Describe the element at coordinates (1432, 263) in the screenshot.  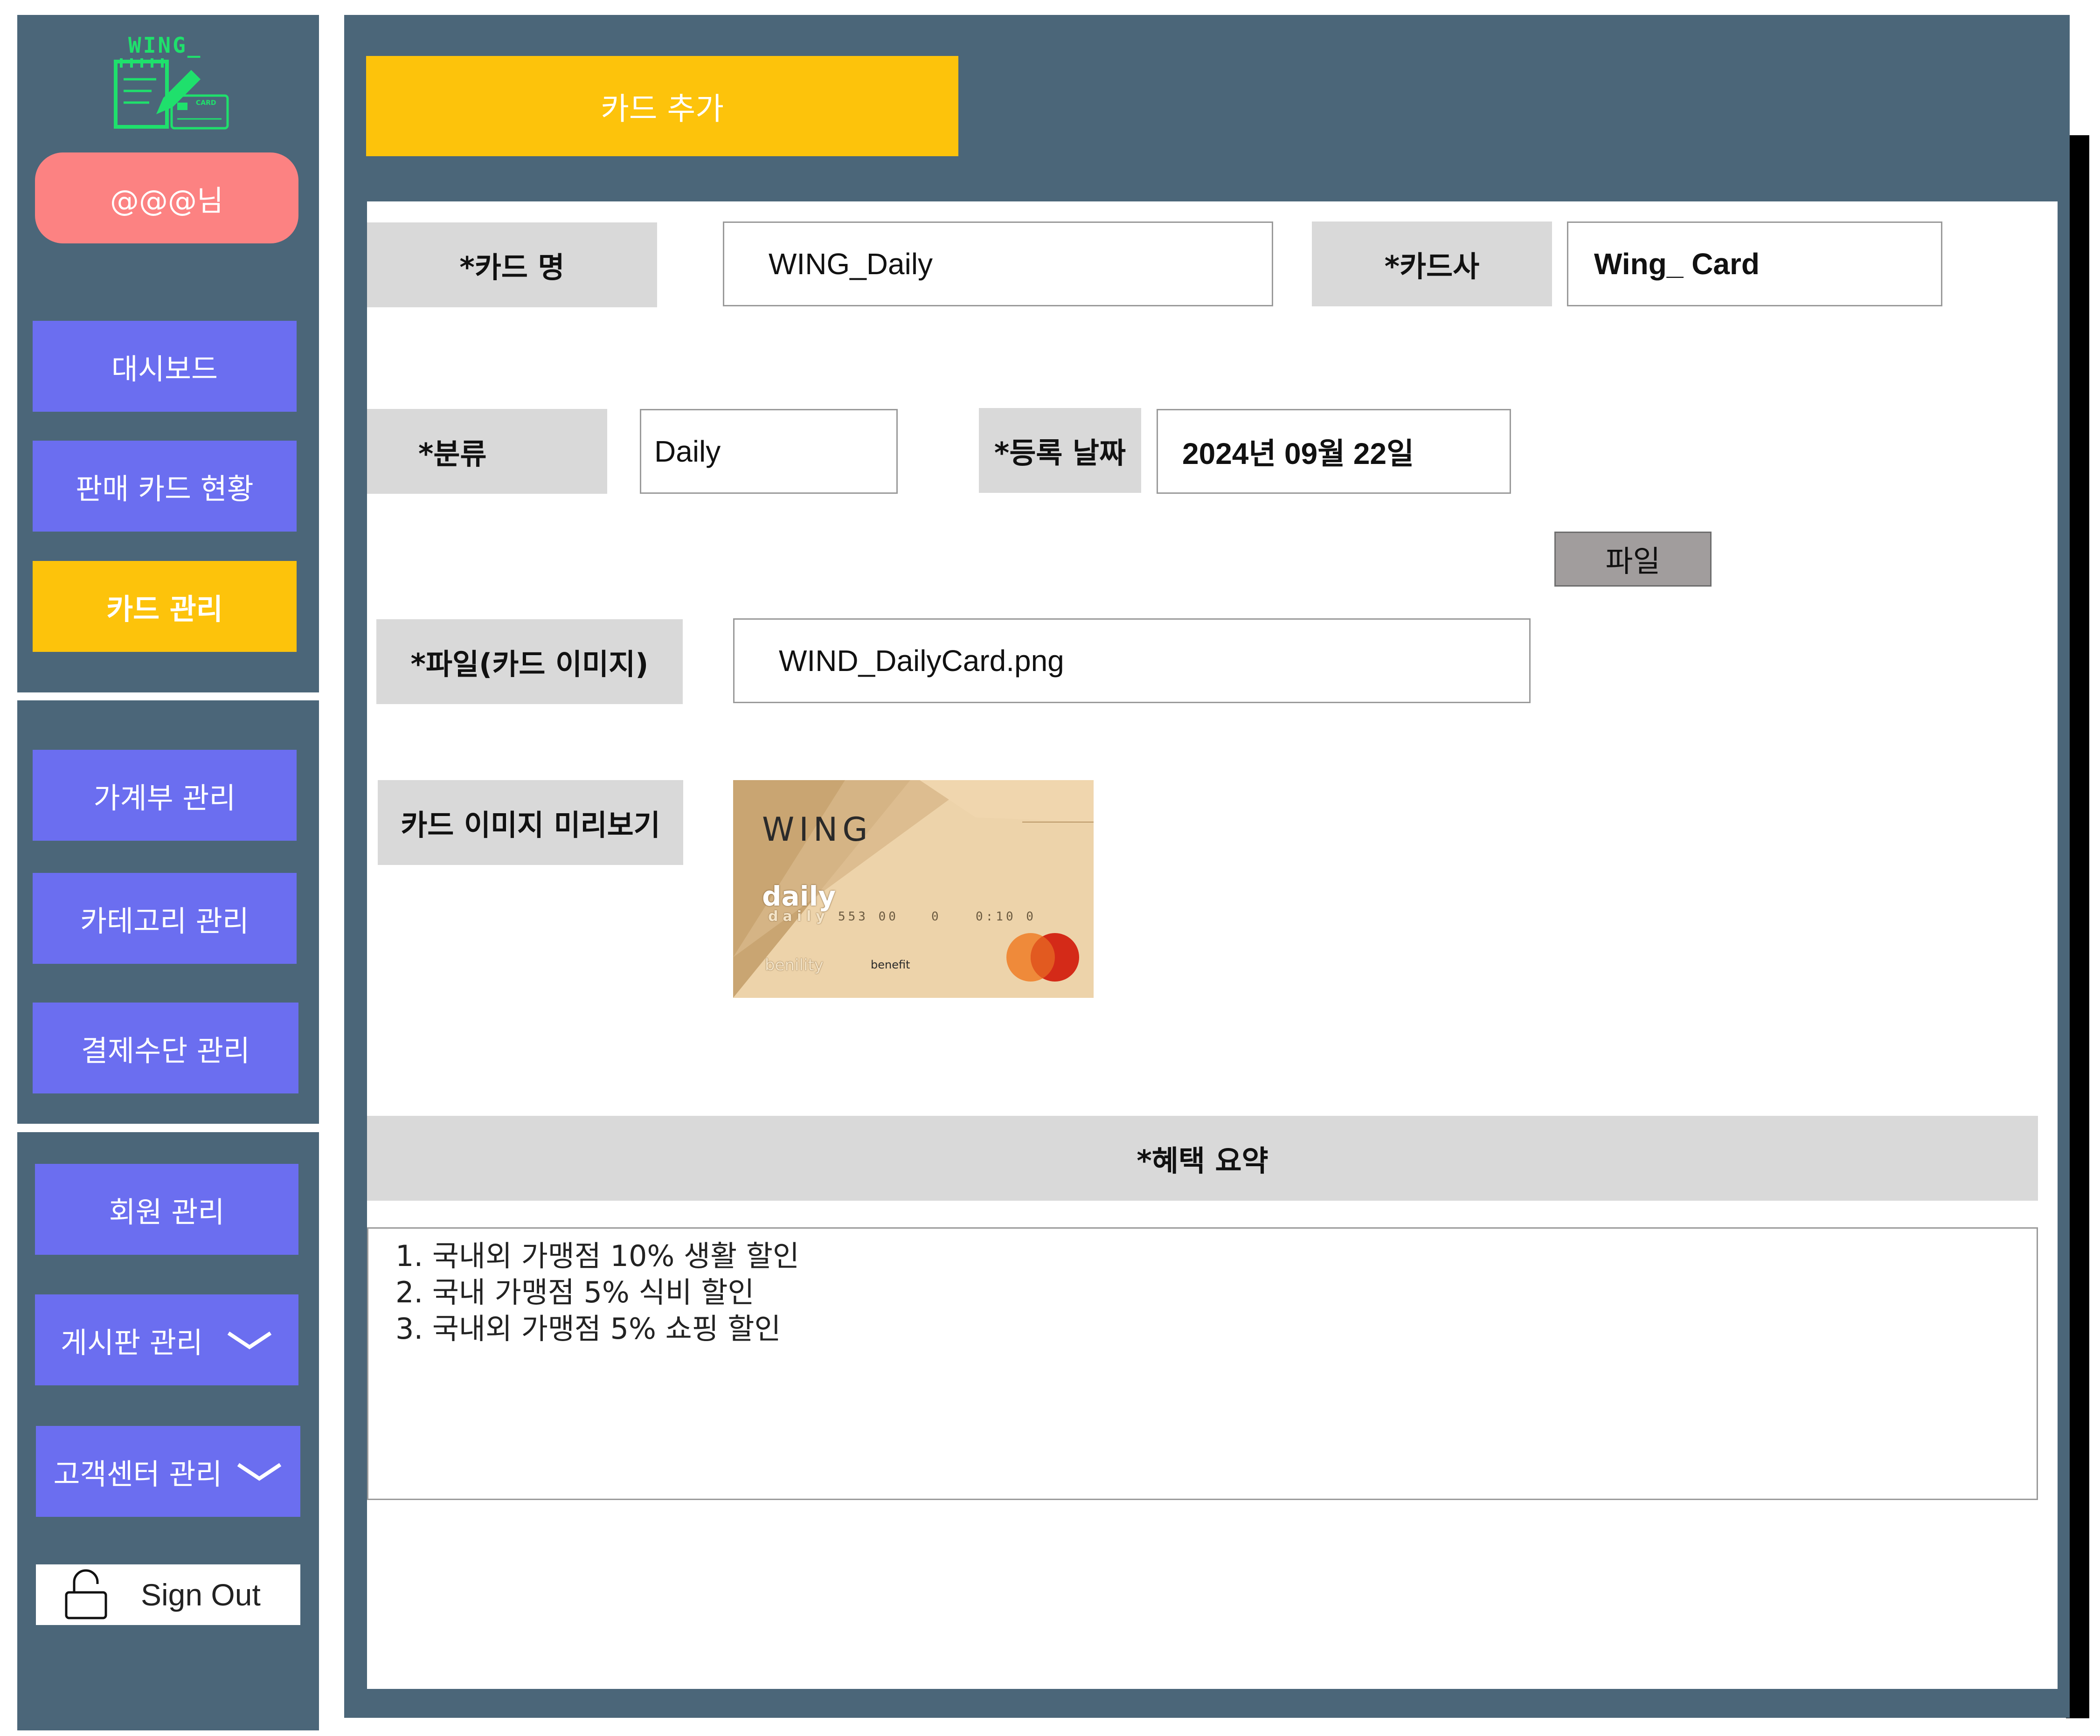
I see `card-company-label: *카드사` at that location.